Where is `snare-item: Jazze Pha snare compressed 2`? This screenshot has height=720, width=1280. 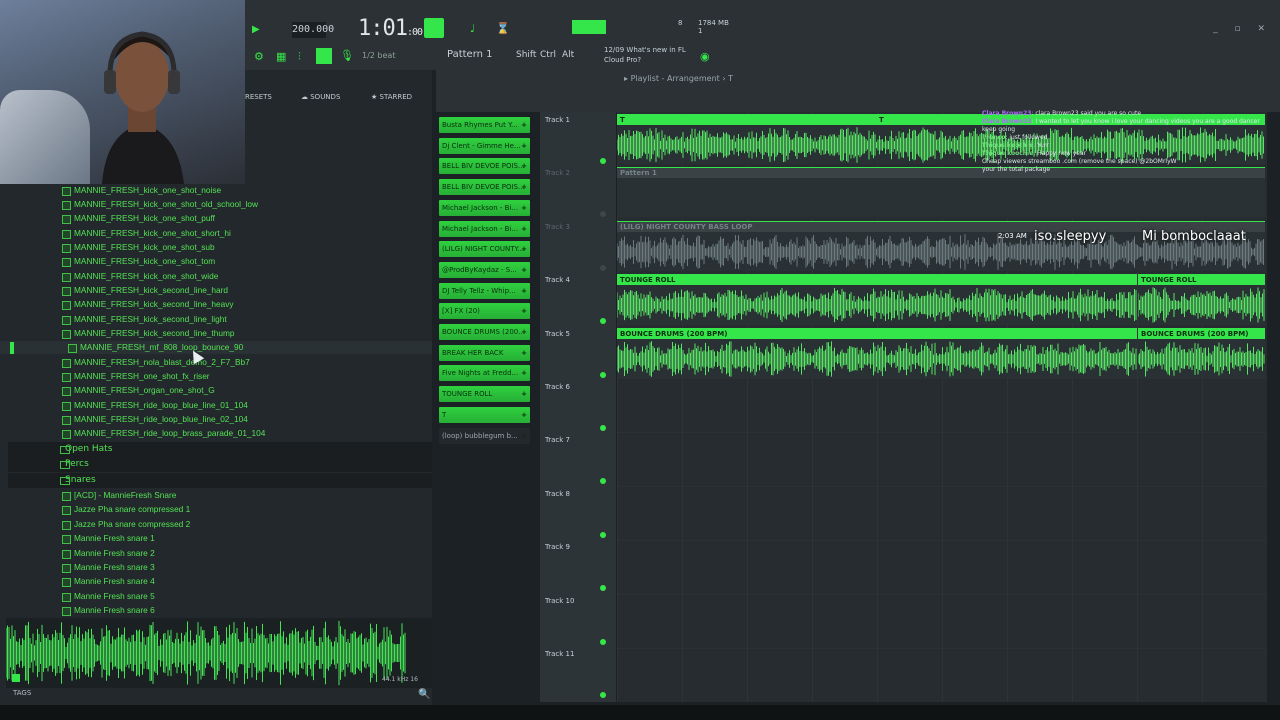 snare-item: Jazze Pha snare compressed 2 is located at coordinates (126, 524).